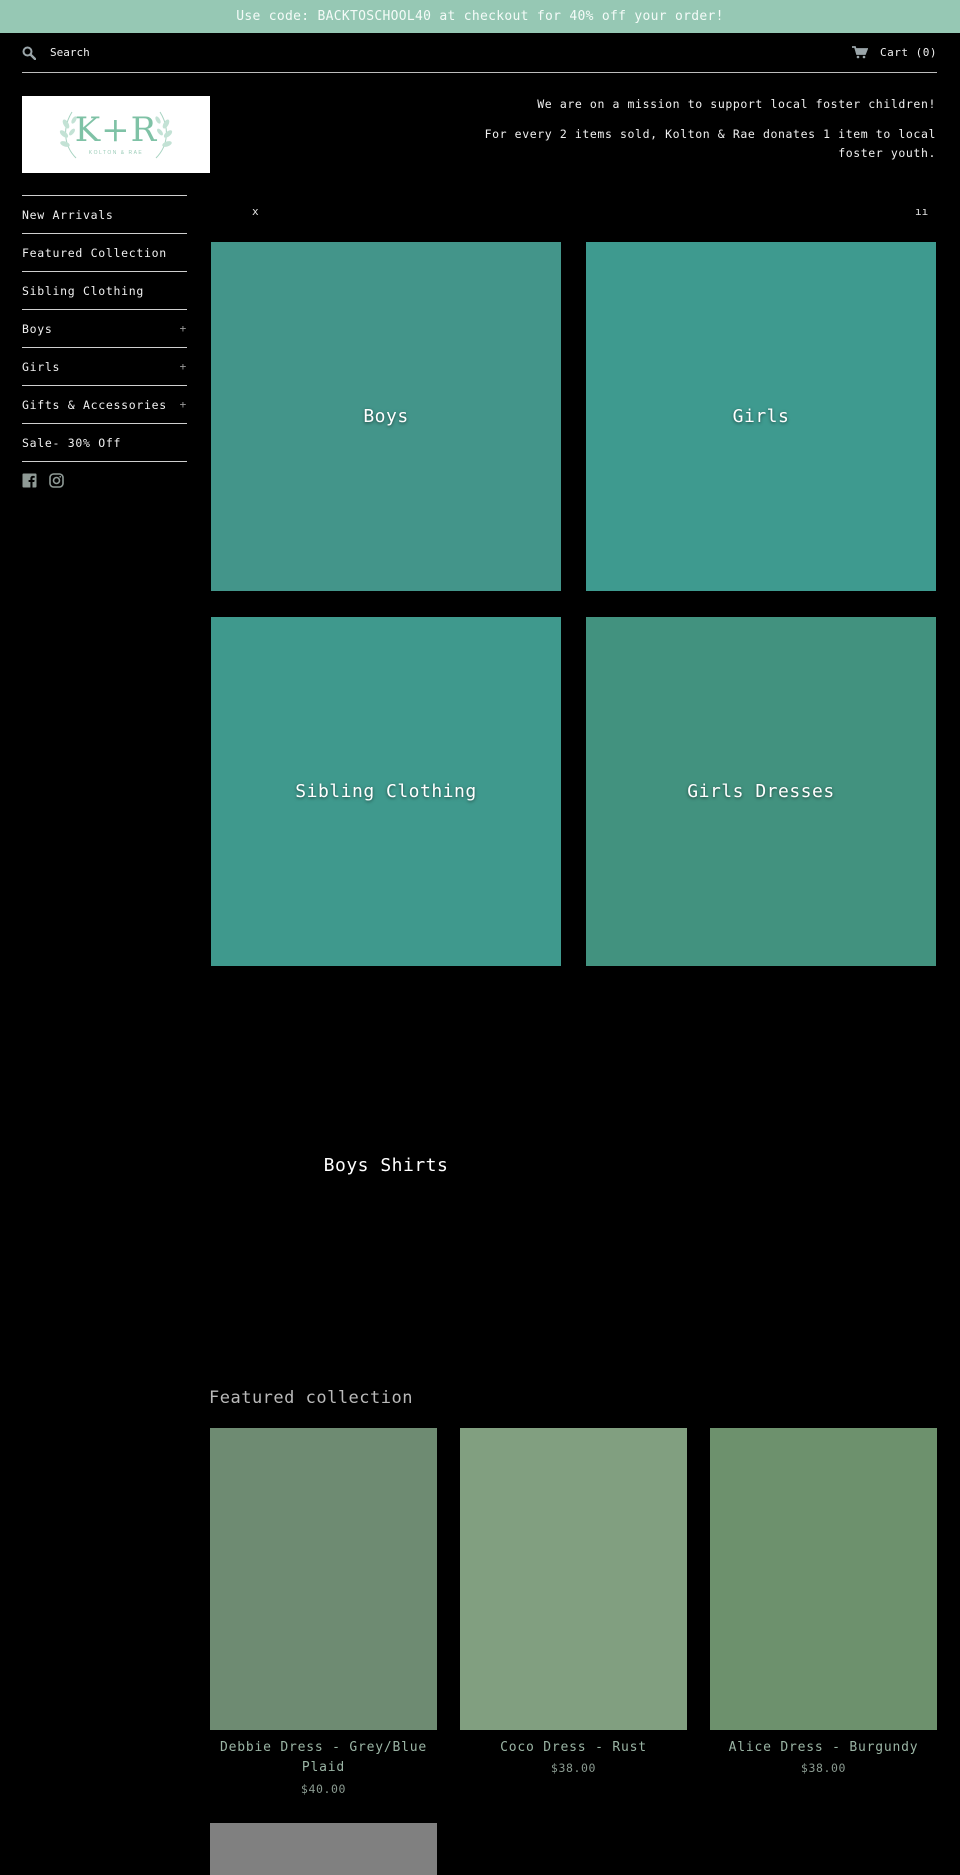  I want to click on collection-tile-boys: Boys, so click(386, 416).